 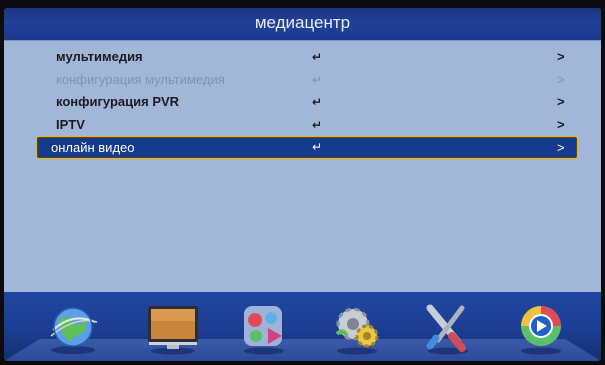 I want to click on menu-item-label: онлайн видео, so click(x=93, y=147).